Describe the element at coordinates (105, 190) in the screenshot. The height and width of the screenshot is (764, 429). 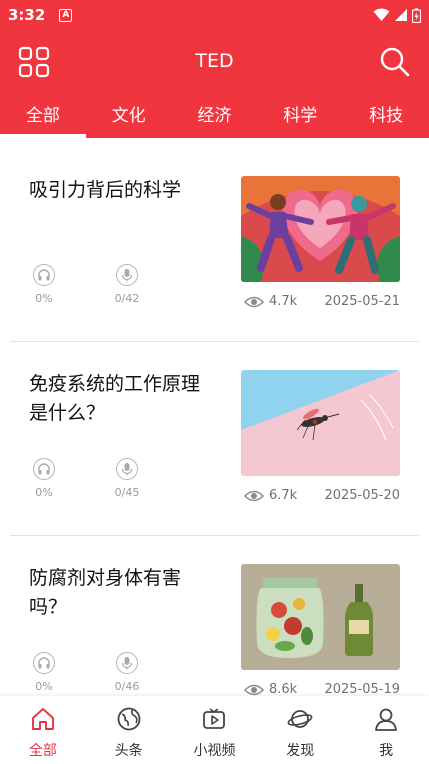
I see `article-title: 吸引力背后的科学` at that location.